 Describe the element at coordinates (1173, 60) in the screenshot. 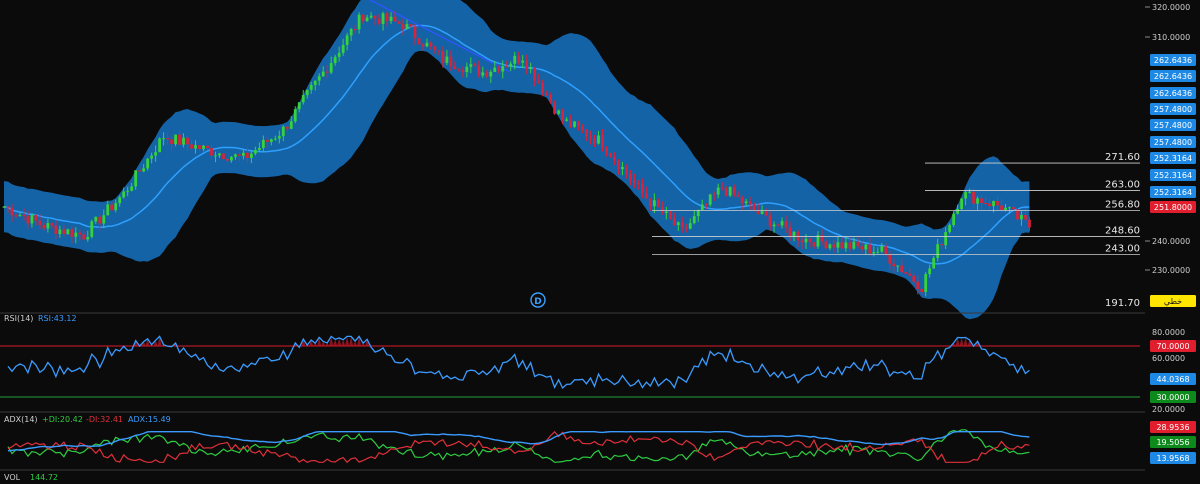

I see `price-badge: 262.6436` at that location.